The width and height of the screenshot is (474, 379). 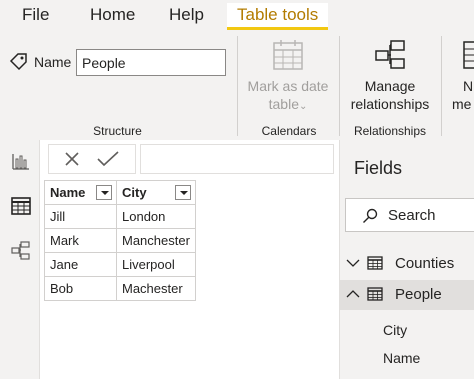 What do you see at coordinates (156, 192) in the screenshot?
I see `column-header-city: City` at bounding box center [156, 192].